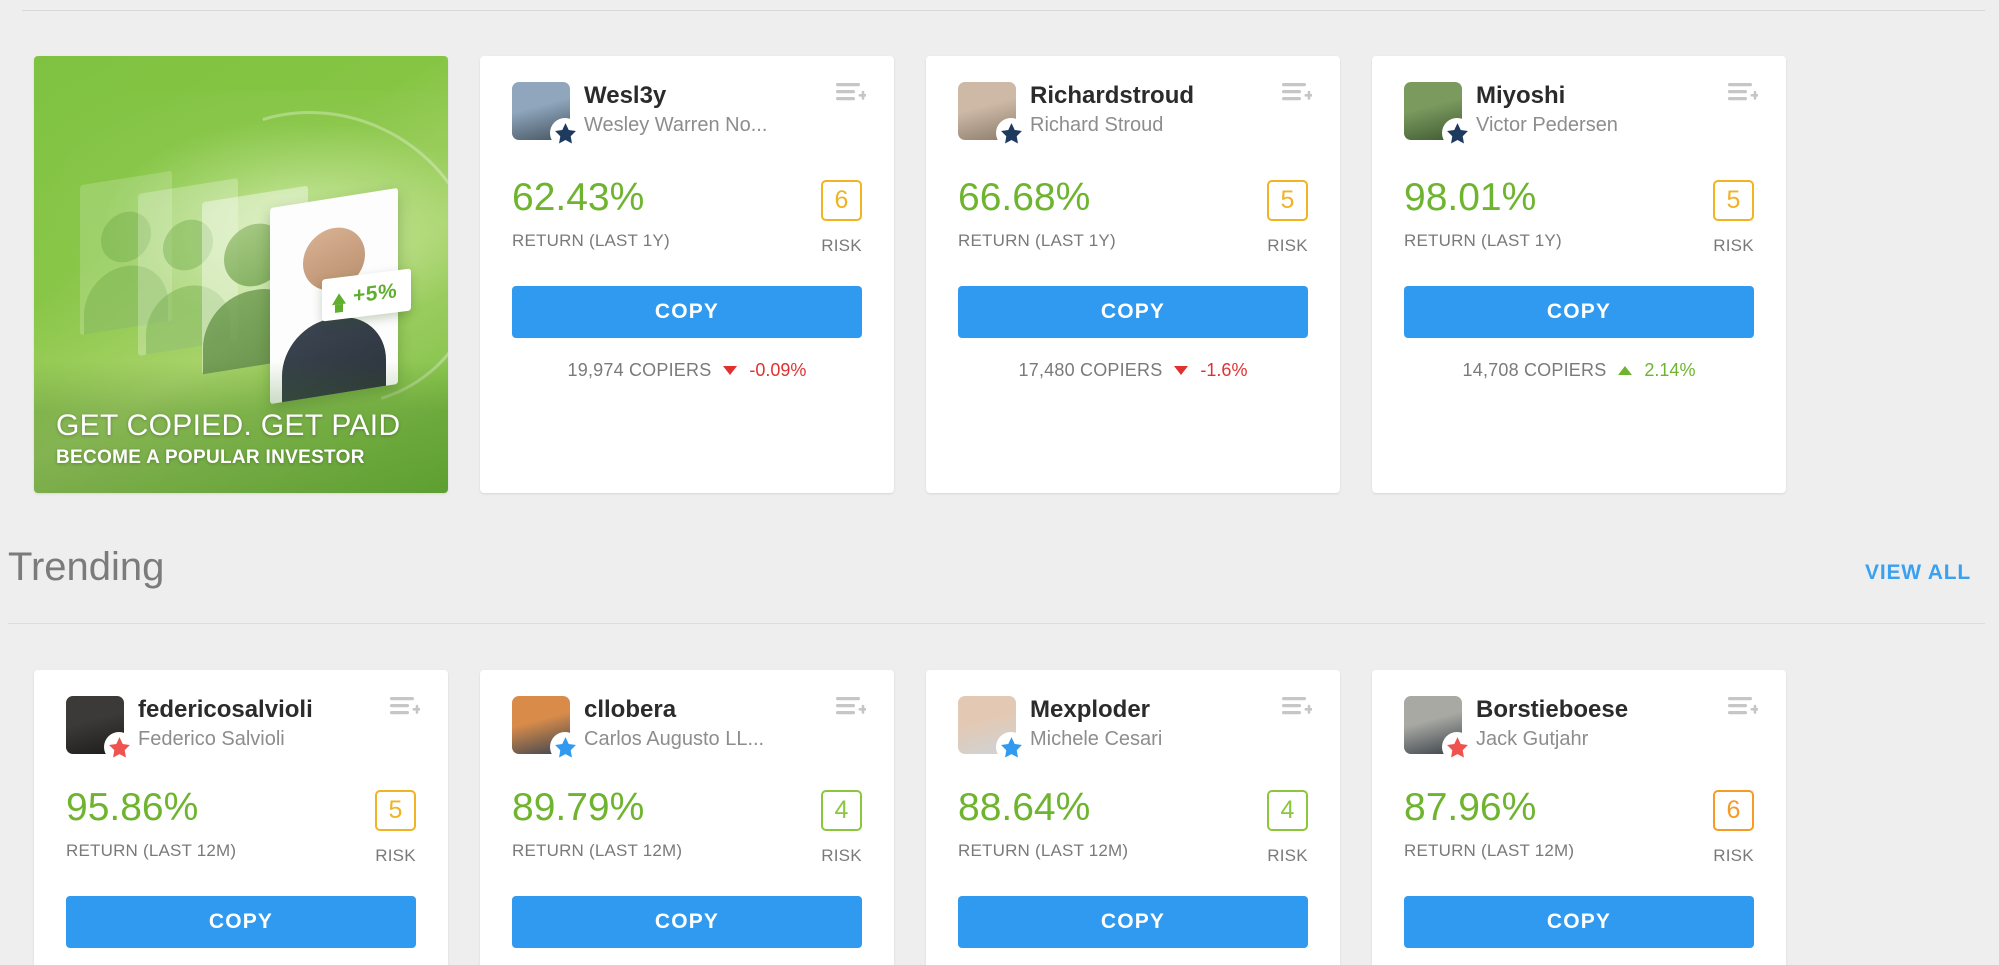  What do you see at coordinates (1552, 710) in the screenshot?
I see `investor-username: Borstieboese` at bounding box center [1552, 710].